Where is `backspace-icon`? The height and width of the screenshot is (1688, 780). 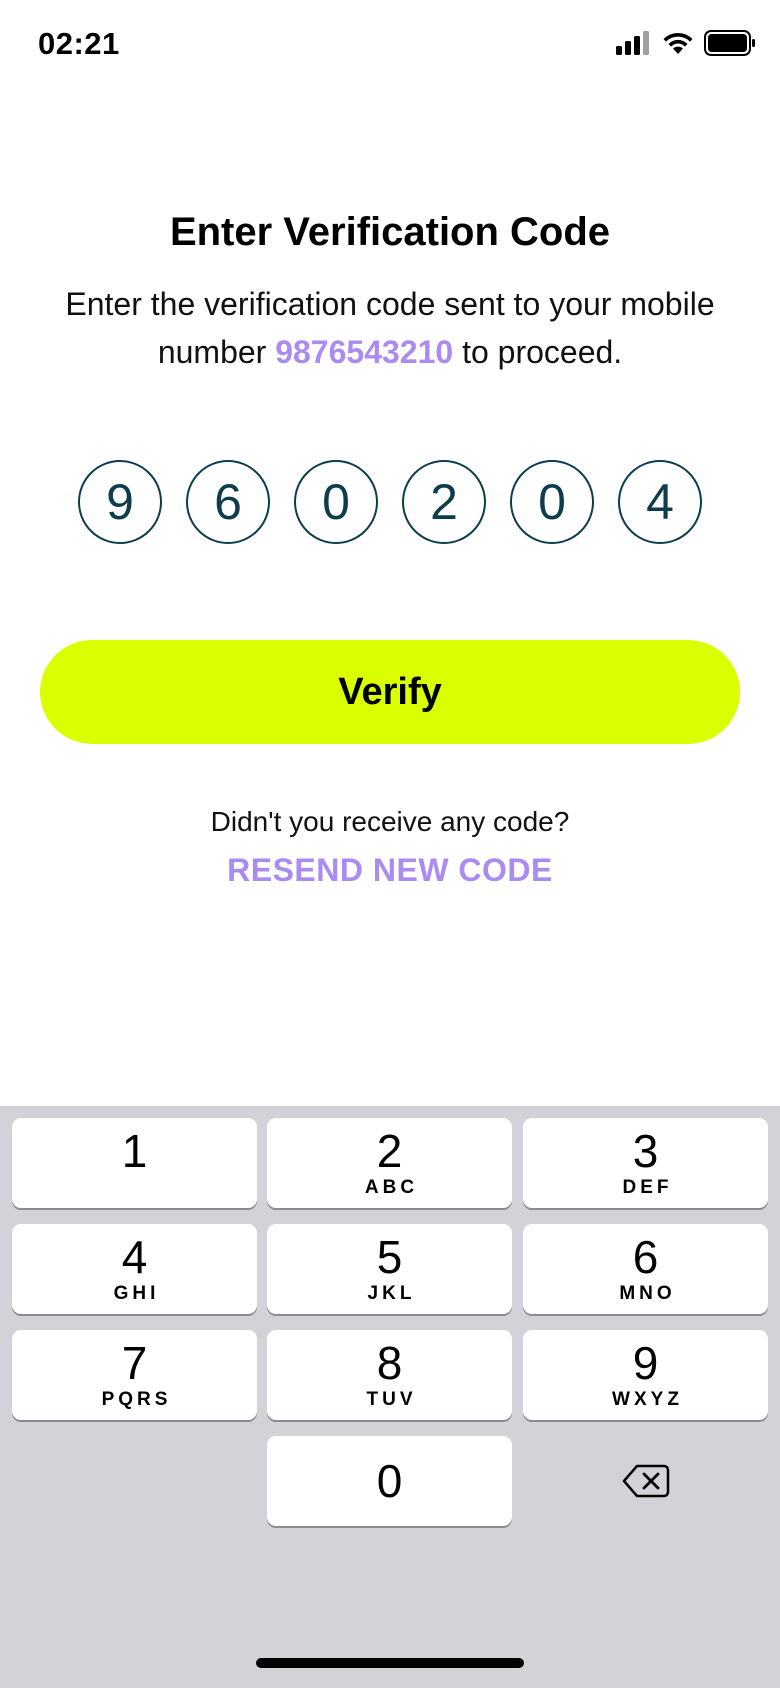
backspace-icon is located at coordinates (645, 1481).